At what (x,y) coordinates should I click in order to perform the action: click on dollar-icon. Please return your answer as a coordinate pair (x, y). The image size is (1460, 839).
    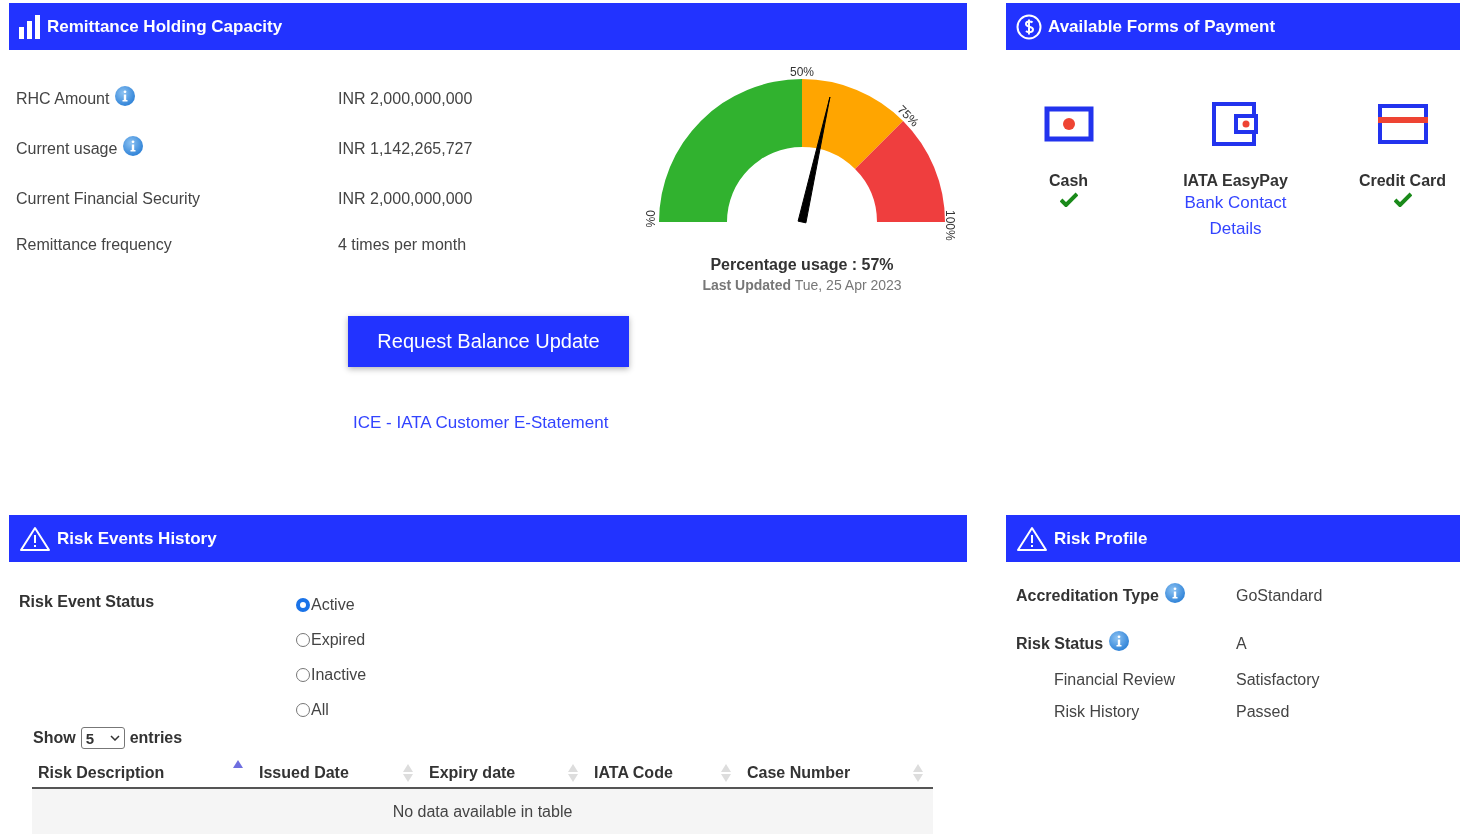
    Looking at the image, I should click on (1029, 26).